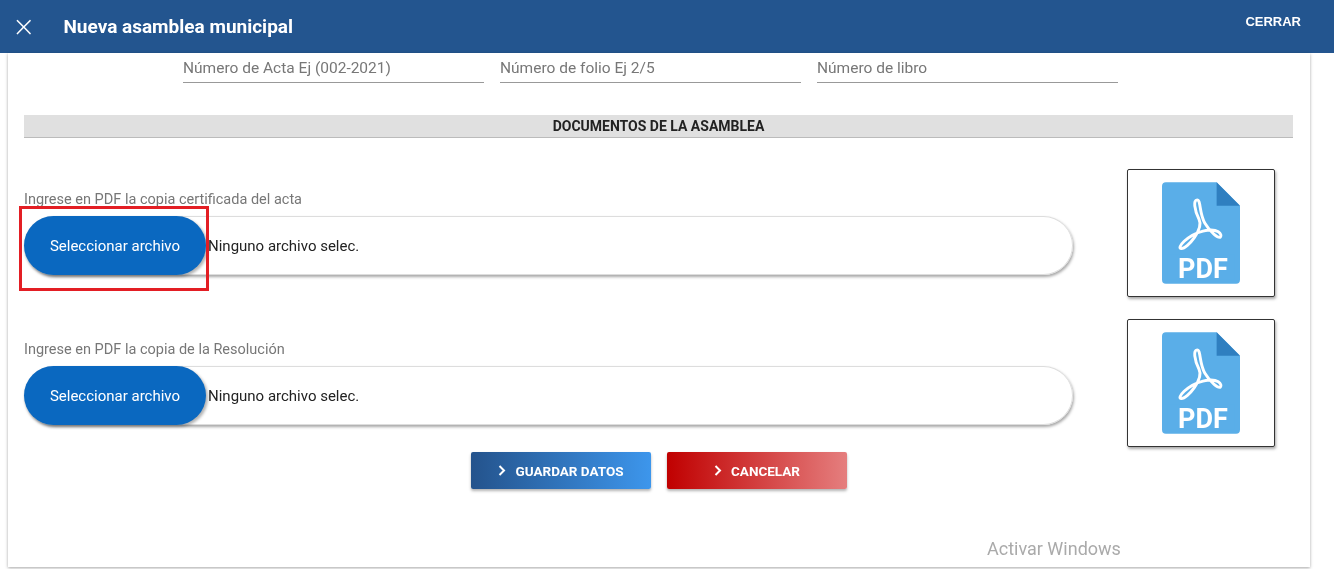 The width and height of the screenshot is (1334, 569). What do you see at coordinates (24, 26) in the screenshot?
I see `close-button: ×` at bounding box center [24, 26].